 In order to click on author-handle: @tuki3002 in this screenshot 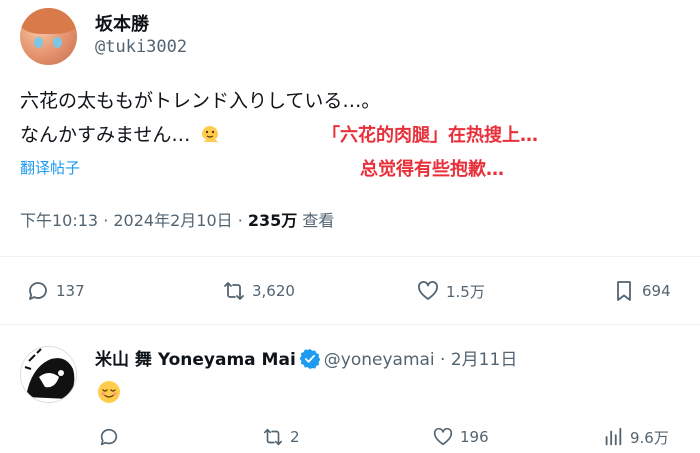, I will do `click(141, 47)`.